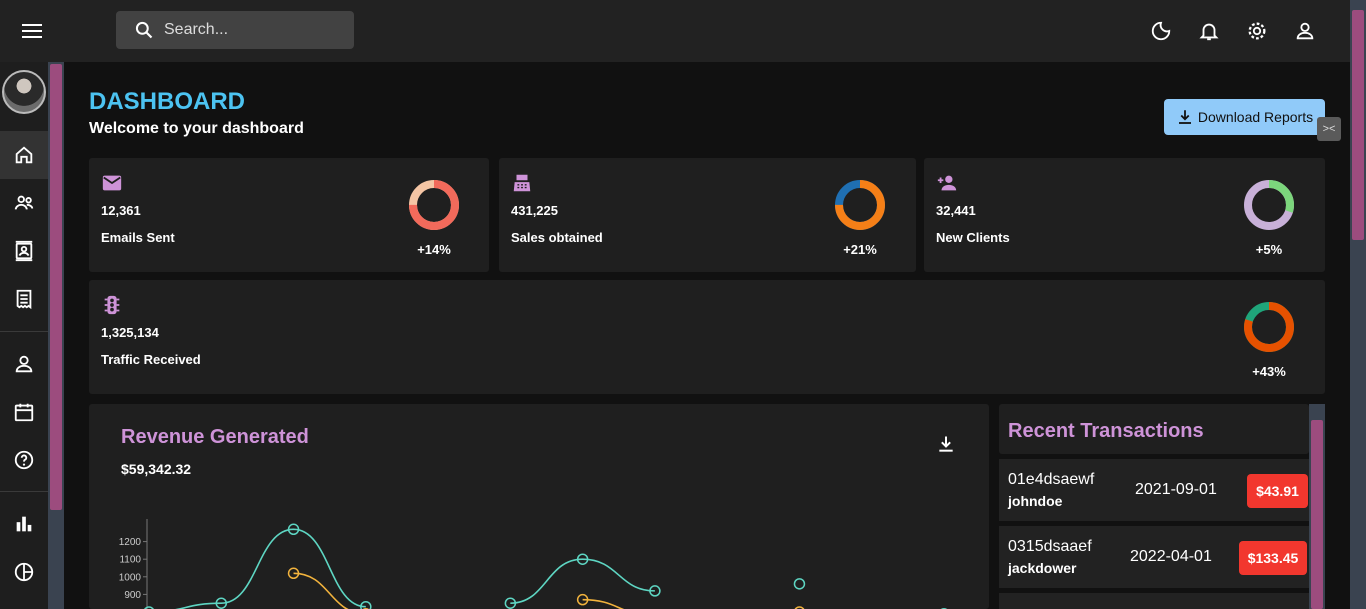 The height and width of the screenshot is (609, 1366). Describe the element at coordinates (167, 101) in the screenshot. I see `page-title: DASHBOARD` at that location.